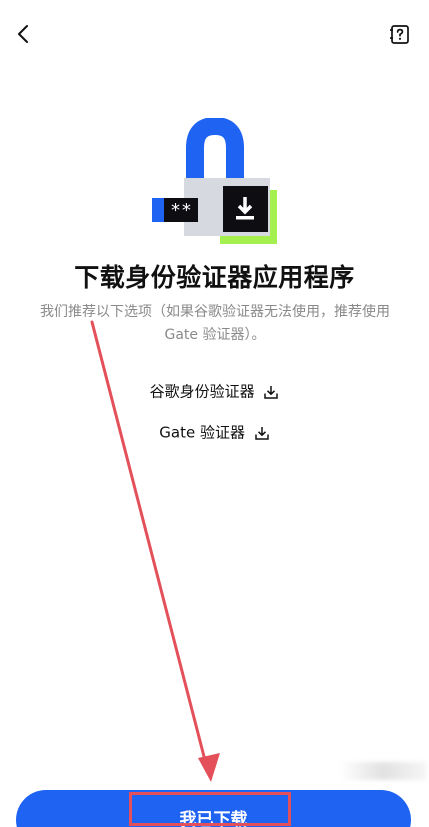 The height and width of the screenshot is (827, 429). I want to click on page-title: 下载身份验证器应用程序, so click(214, 277).